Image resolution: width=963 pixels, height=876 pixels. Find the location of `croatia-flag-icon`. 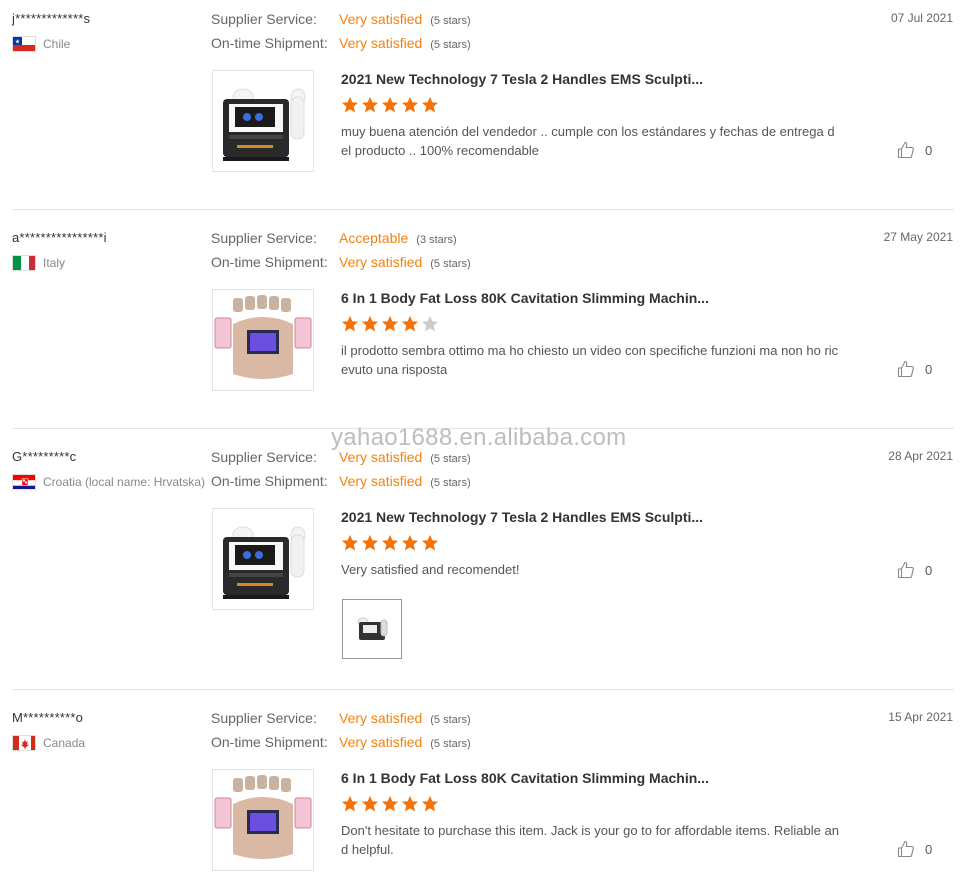

croatia-flag-icon is located at coordinates (24, 482).